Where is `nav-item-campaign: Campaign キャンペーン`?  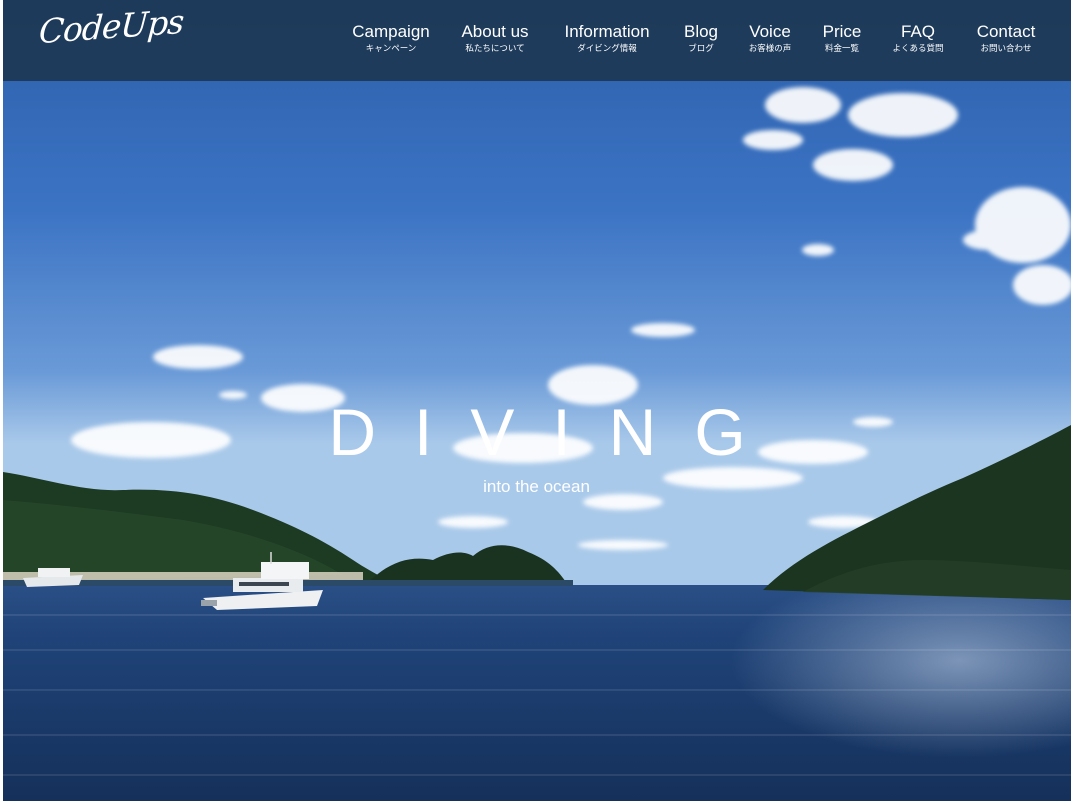
nav-item-campaign: Campaign キャンペーン is located at coordinates (391, 38).